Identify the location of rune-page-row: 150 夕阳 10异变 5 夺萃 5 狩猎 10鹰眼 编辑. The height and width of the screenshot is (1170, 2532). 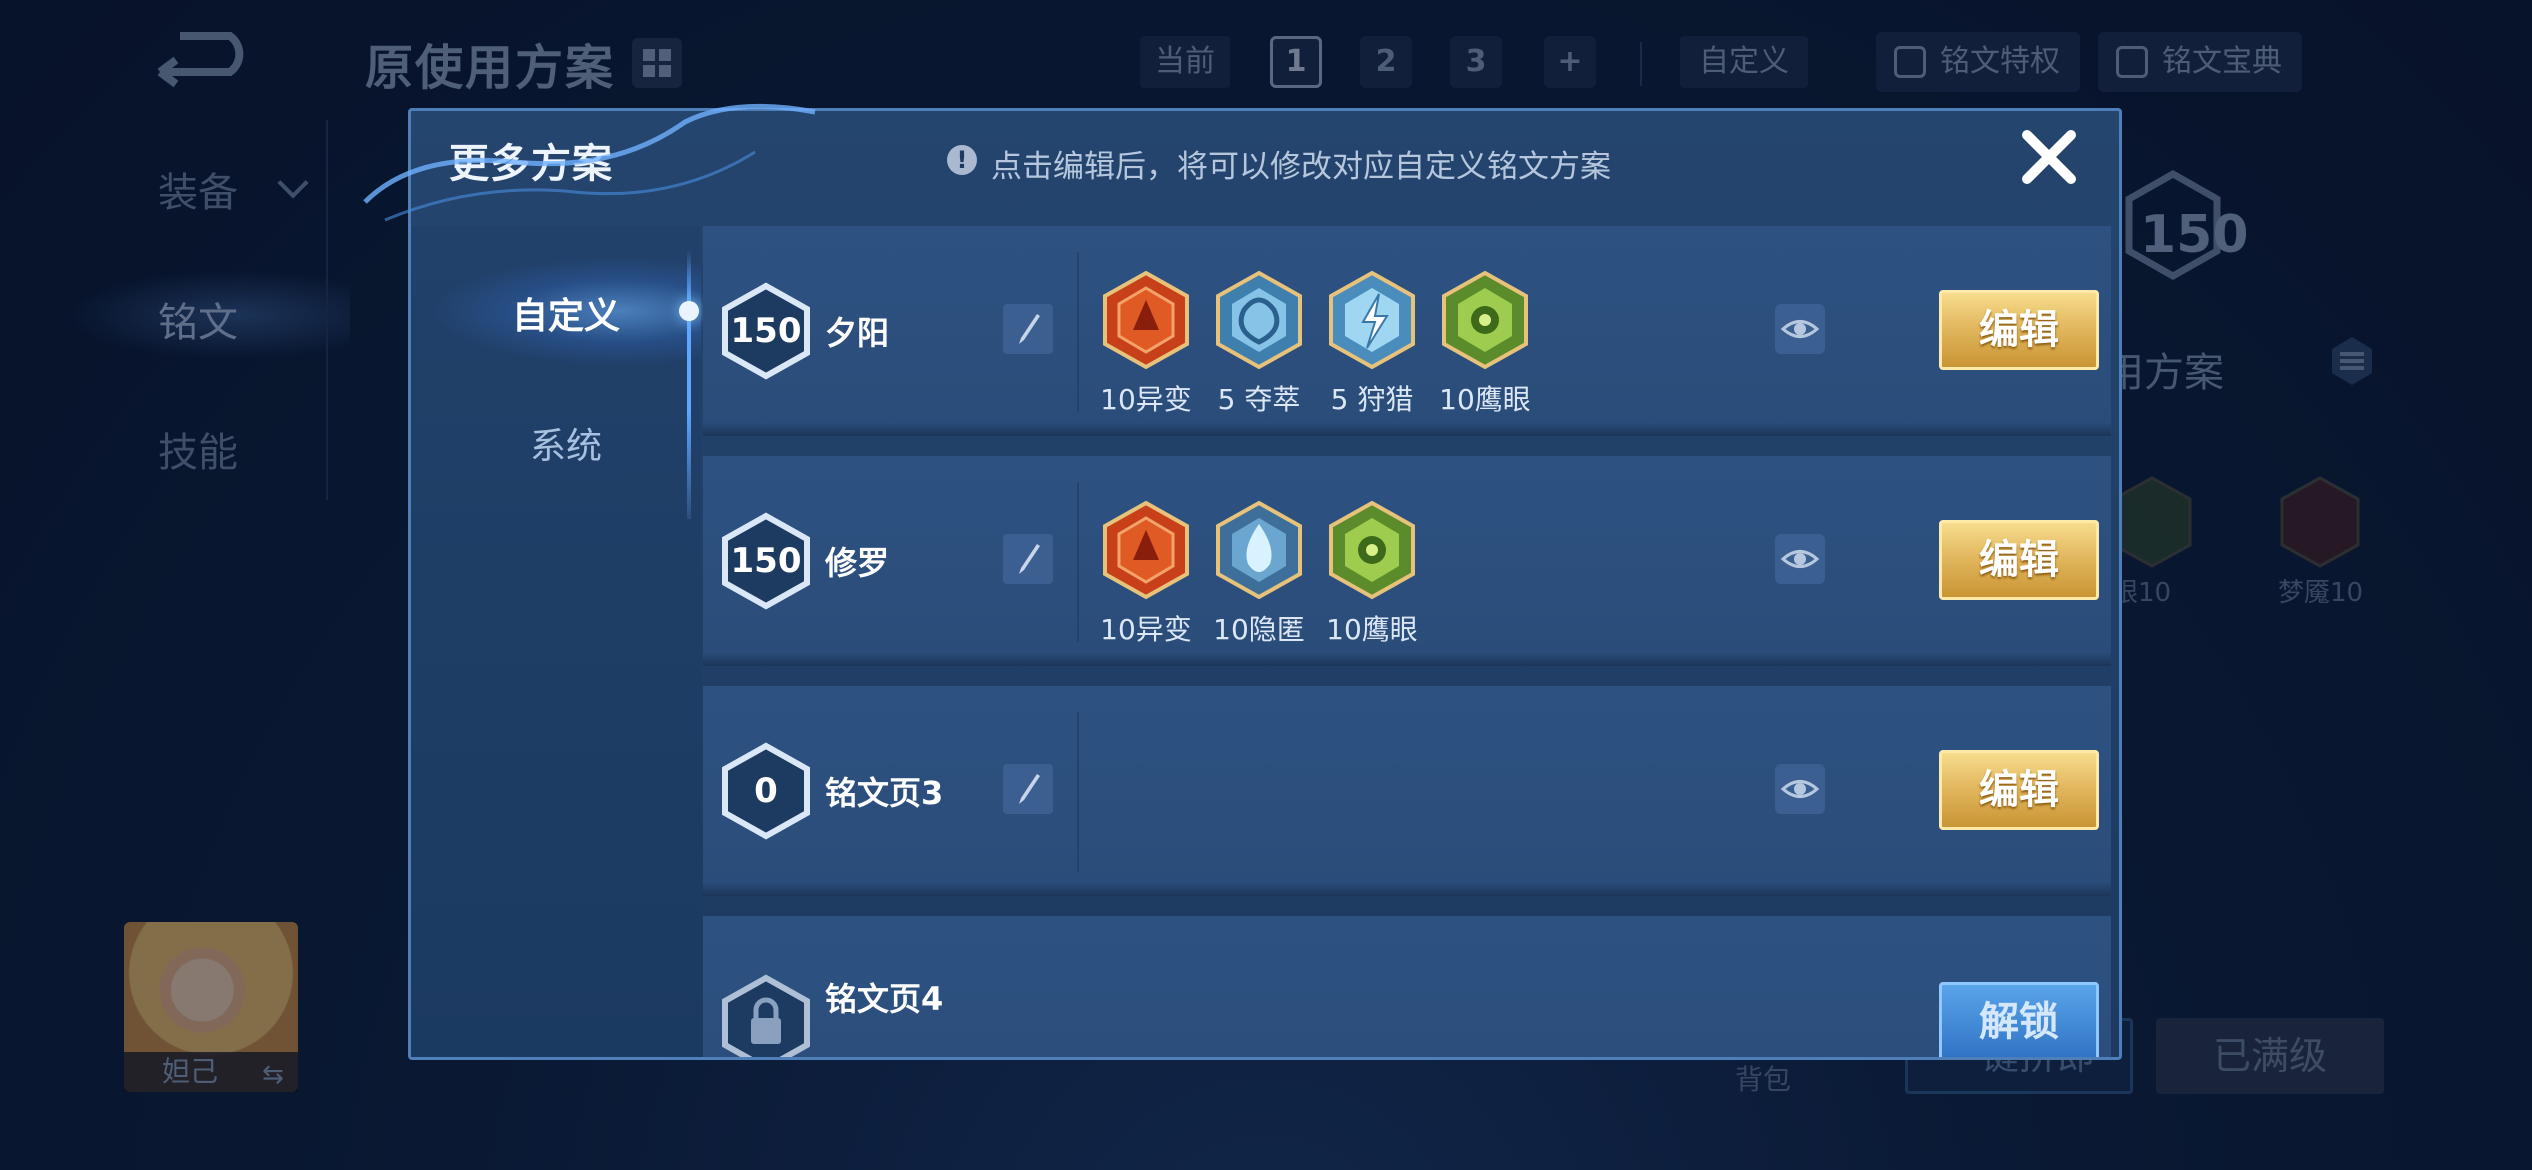
(1407, 331).